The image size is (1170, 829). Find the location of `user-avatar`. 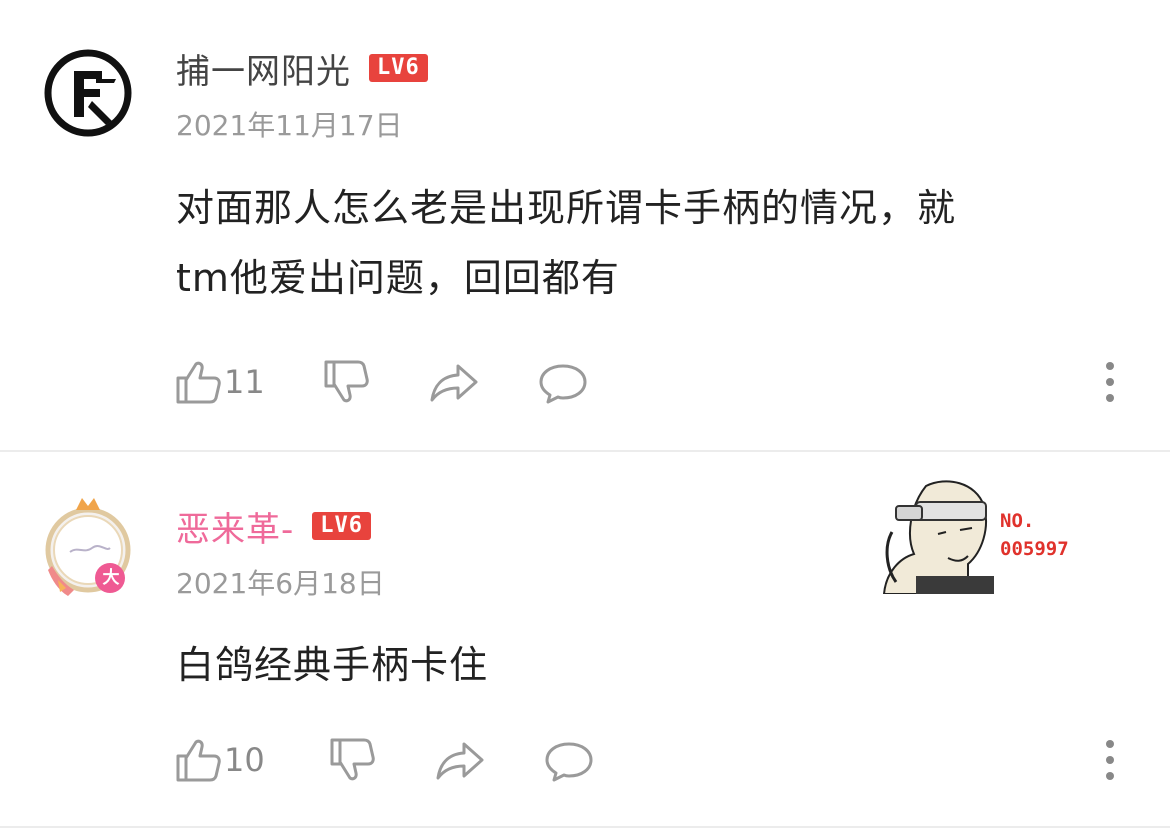

user-avatar is located at coordinates (88, 93).